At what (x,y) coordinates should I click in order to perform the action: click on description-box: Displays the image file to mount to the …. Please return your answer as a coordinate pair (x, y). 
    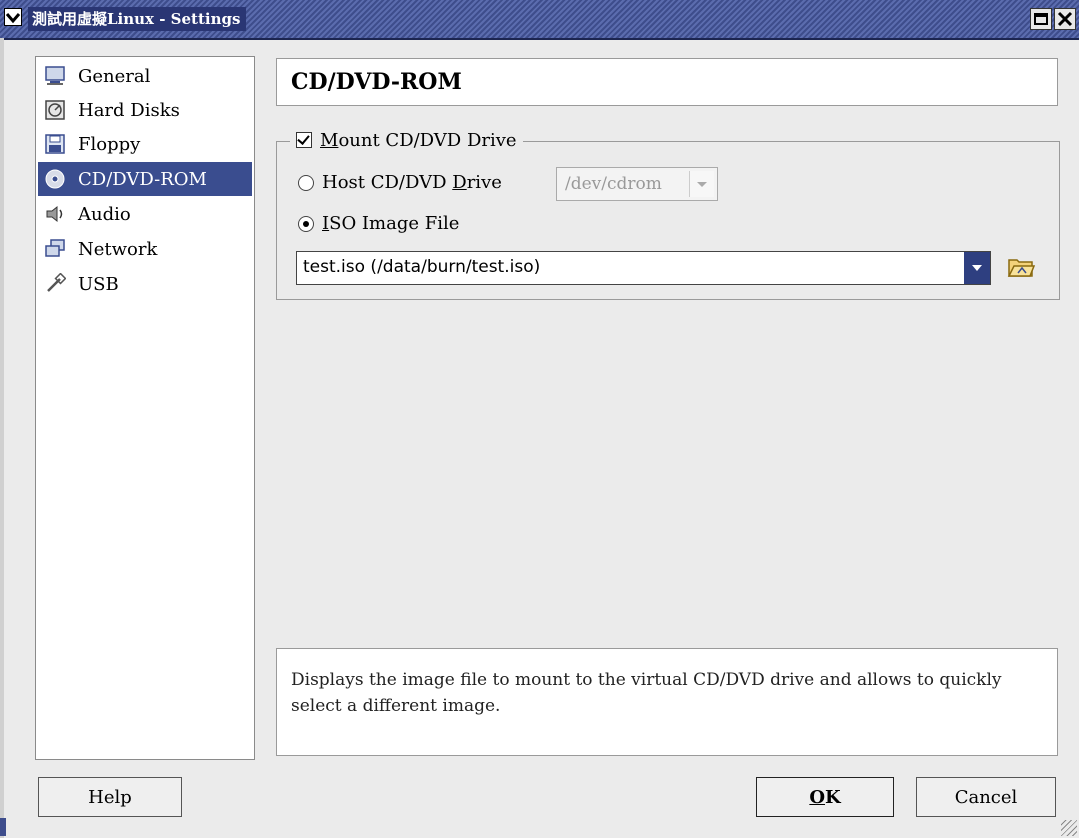
    Looking at the image, I should click on (667, 702).